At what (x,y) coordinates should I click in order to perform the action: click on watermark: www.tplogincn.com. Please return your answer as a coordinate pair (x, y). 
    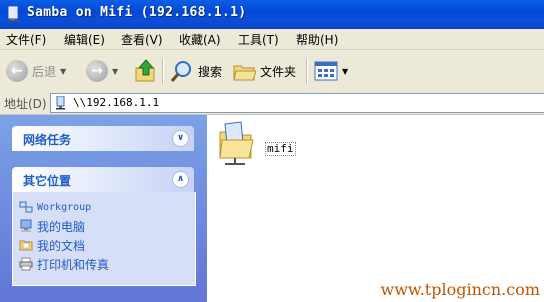
    Looking at the image, I should click on (433, 290).